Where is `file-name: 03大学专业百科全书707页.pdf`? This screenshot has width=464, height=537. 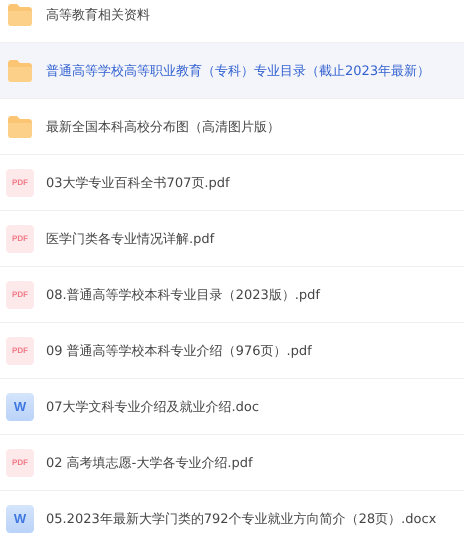
file-name: 03大学专业百科全书707页.pdf is located at coordinates (138, 183).